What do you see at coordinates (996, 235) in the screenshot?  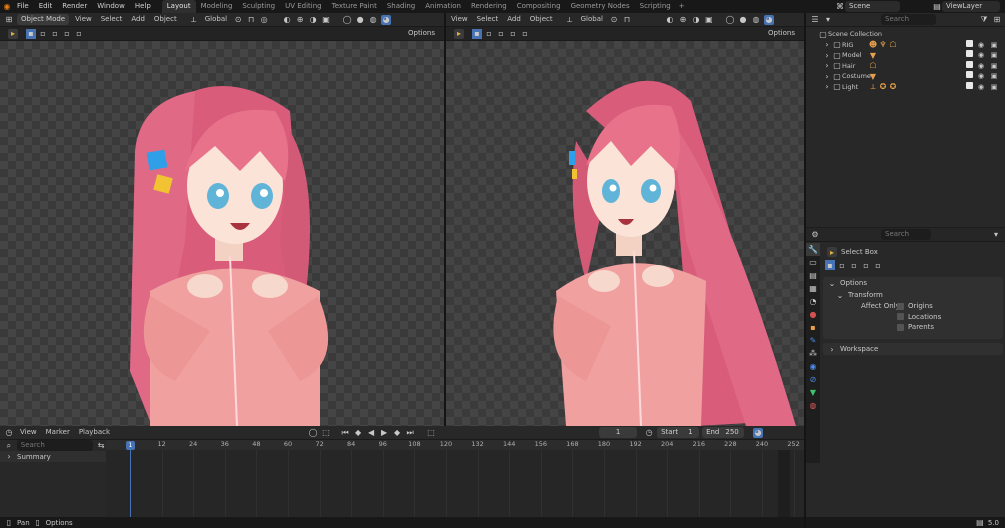 I see `pin-icon: ▾` at bounding box center [996, 235].